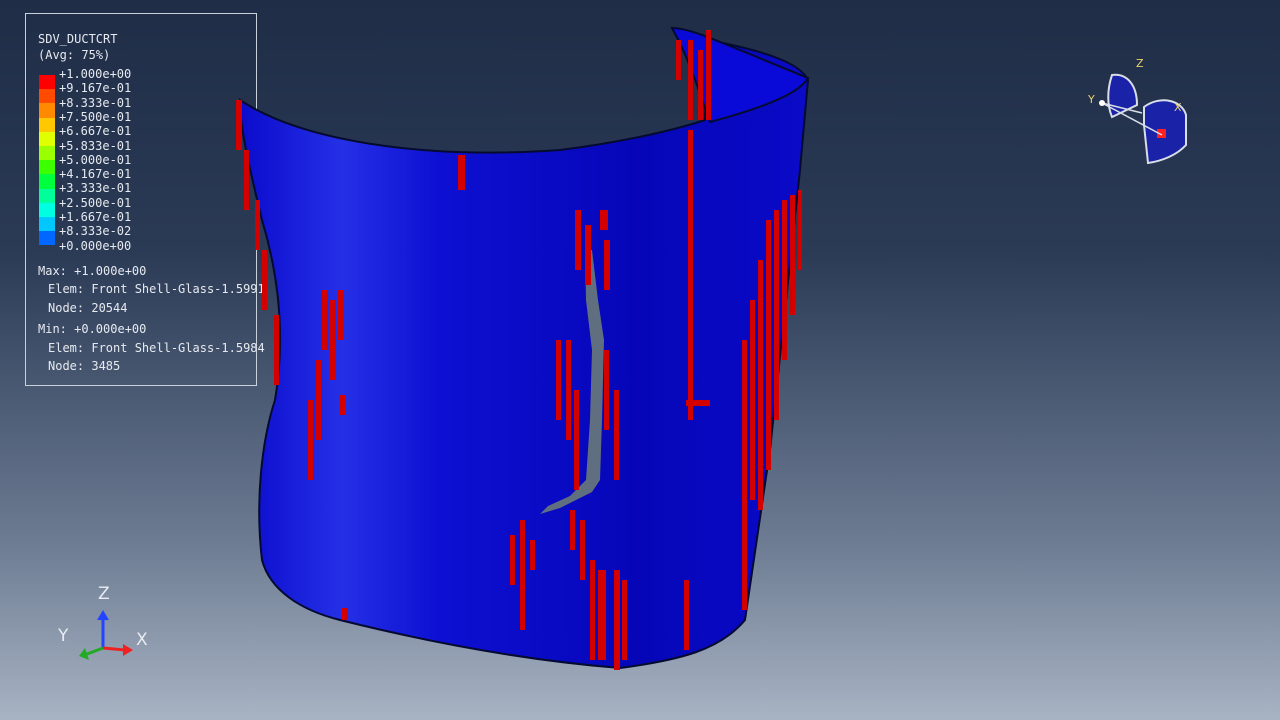  What do you see at coordinates (142, 640) in the screenshot?
I see `triad-x-label: X` at bounding box center [142, 640].